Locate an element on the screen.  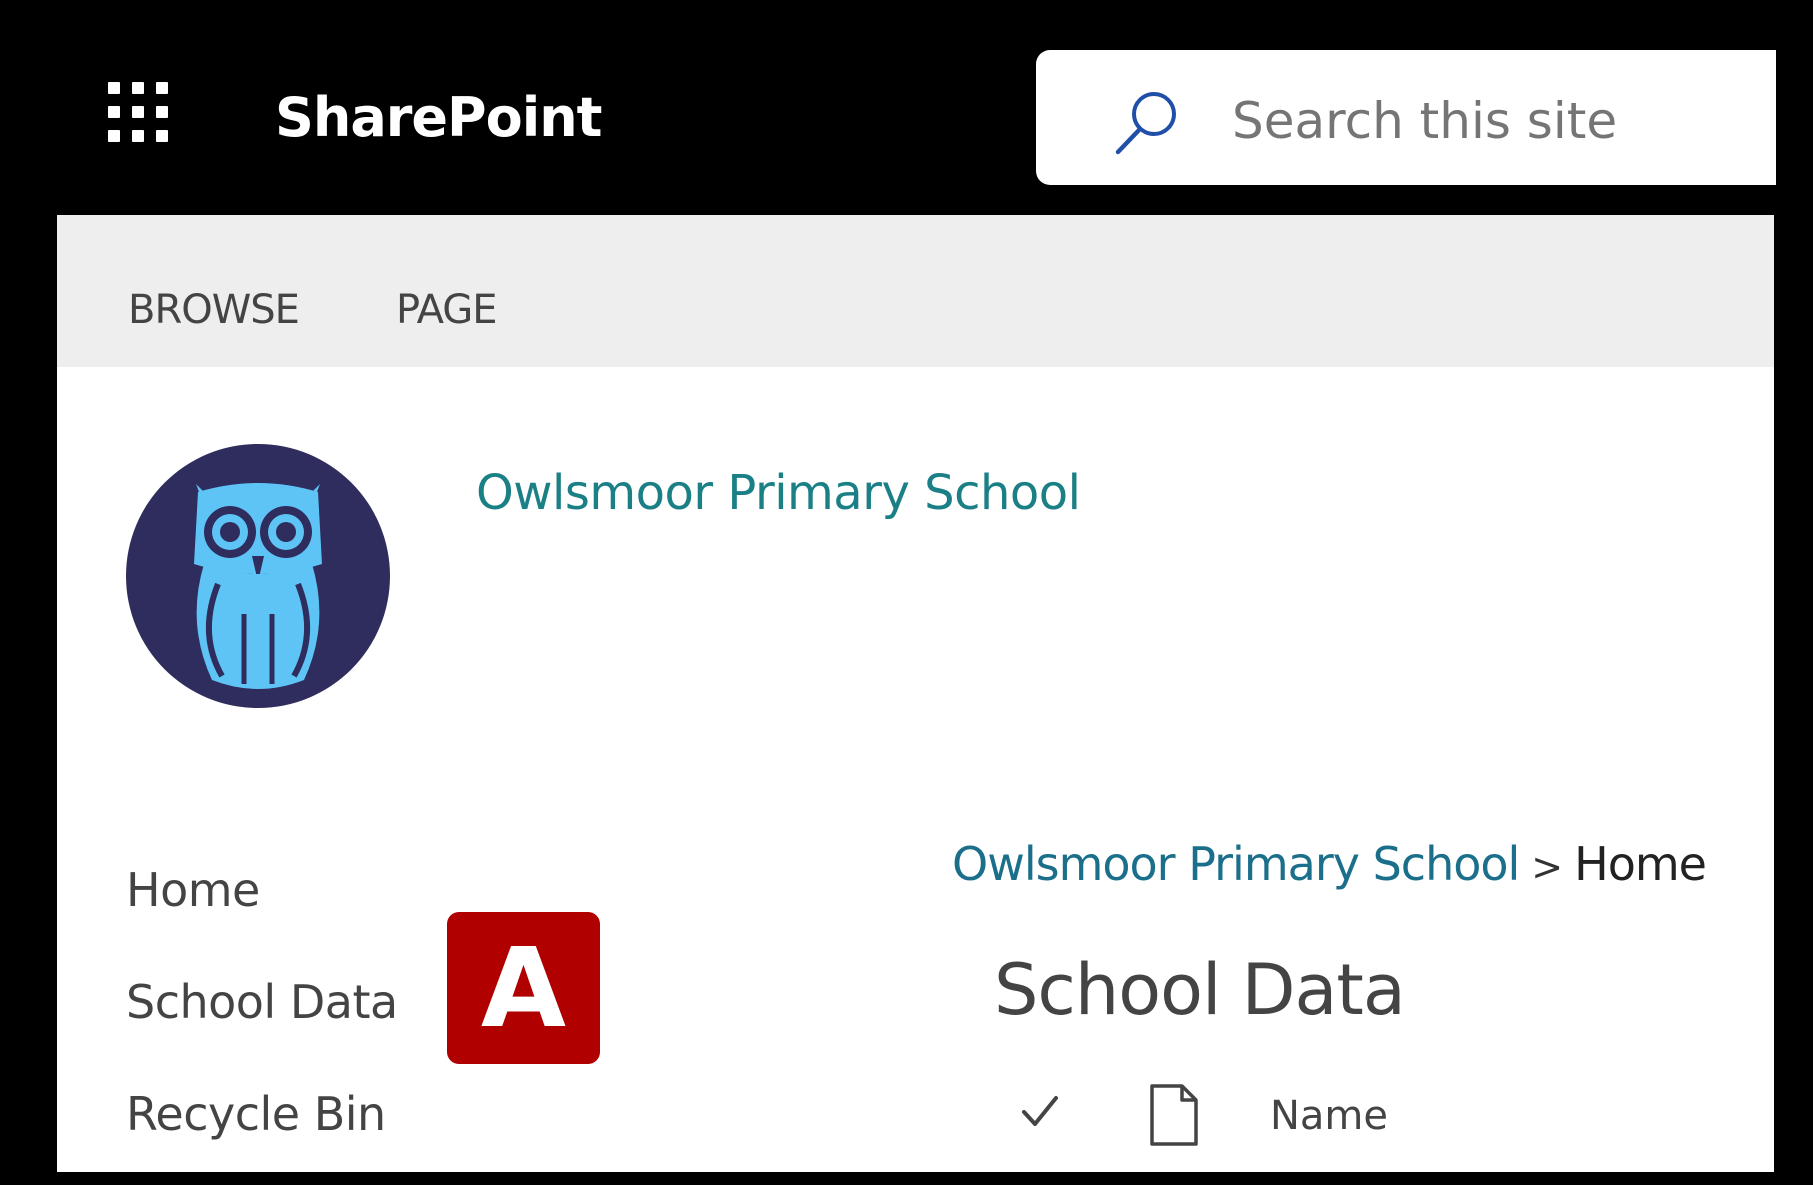
app-launcher-icon is located at coordinates (144, 118).